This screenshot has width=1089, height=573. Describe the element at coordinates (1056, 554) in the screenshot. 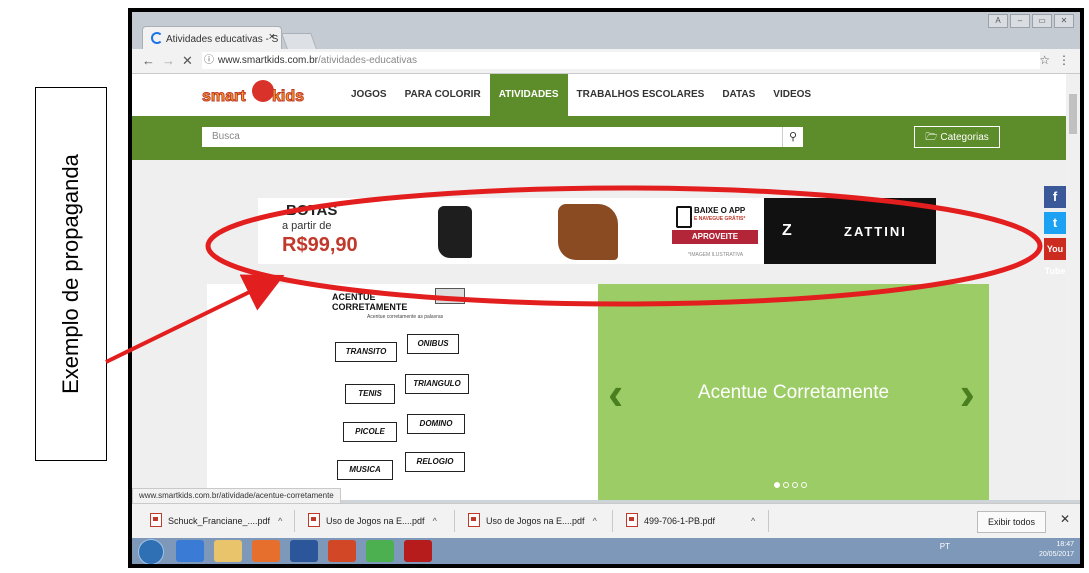

I see `clock-date: 20/05/2017` at that location.